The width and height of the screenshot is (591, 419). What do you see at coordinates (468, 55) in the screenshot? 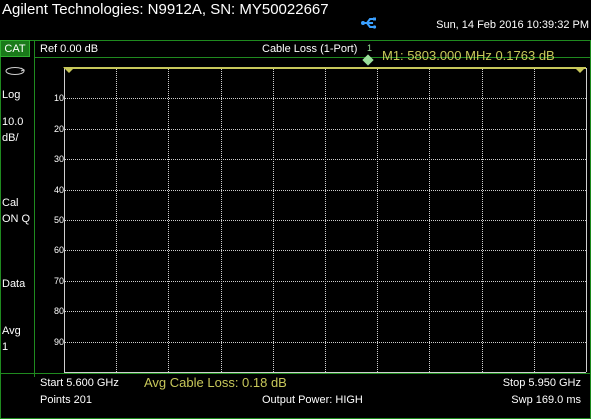
I see `marker-readout: M1: 5803.000 MHz 0.1763 dB` at bounding box center [468, 55].